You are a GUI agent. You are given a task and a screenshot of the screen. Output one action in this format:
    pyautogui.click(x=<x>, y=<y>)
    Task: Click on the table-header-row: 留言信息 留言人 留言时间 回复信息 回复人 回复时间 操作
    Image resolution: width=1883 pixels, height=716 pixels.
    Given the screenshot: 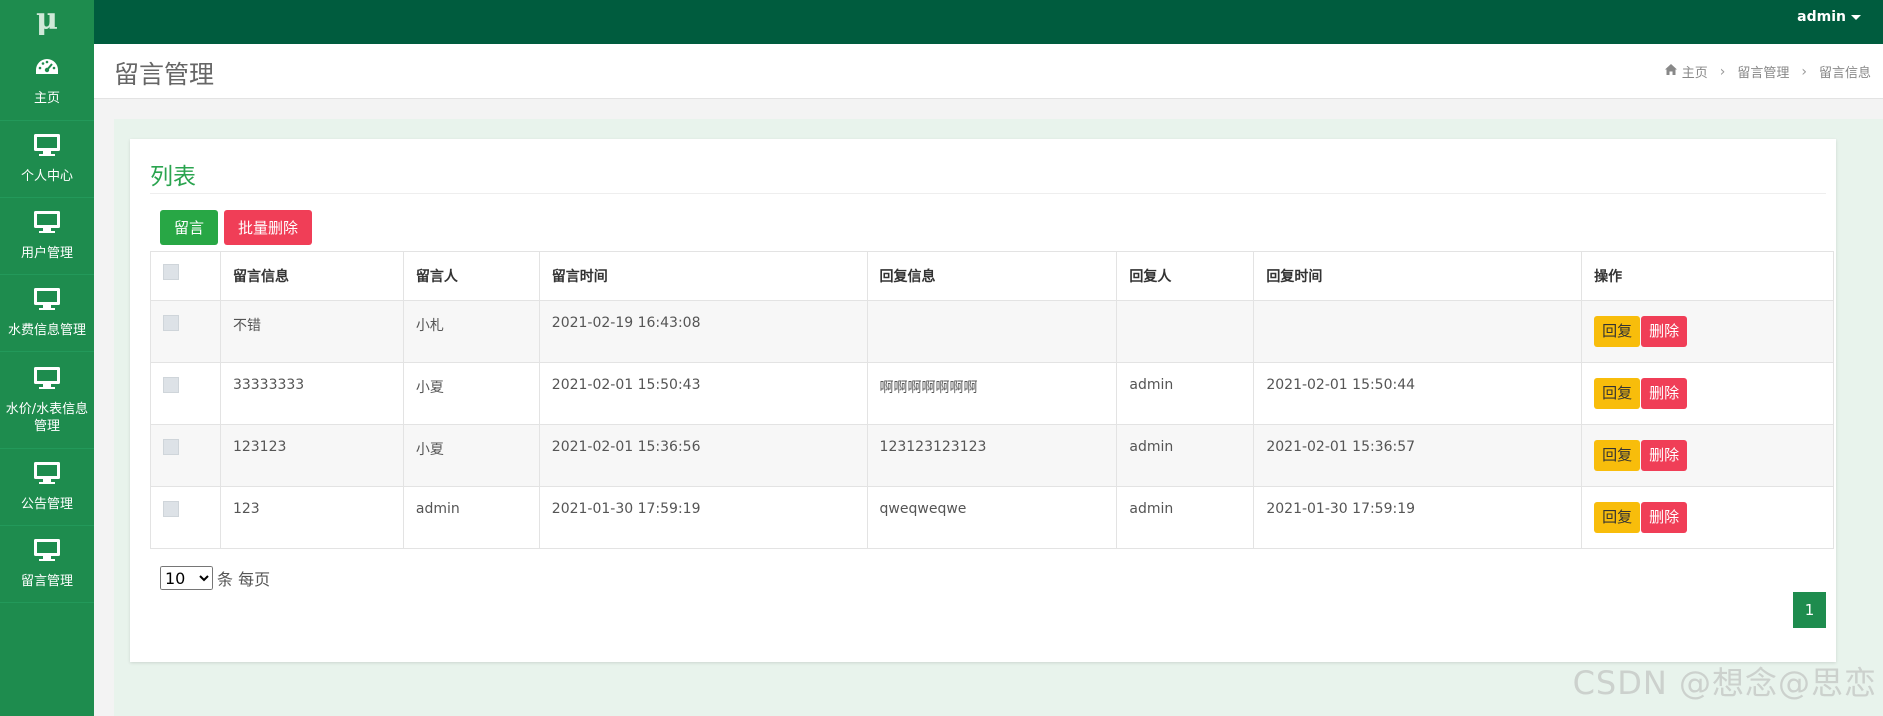 What is the action you would take?
    pyautogui.click(x=992, y=276)
    